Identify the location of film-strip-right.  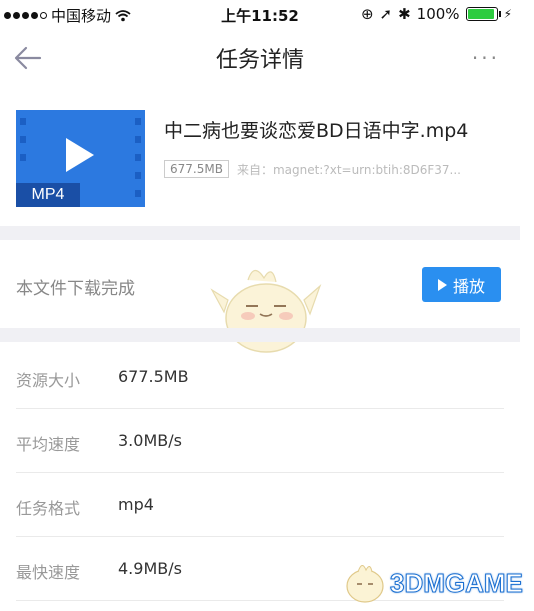
(138, 158).